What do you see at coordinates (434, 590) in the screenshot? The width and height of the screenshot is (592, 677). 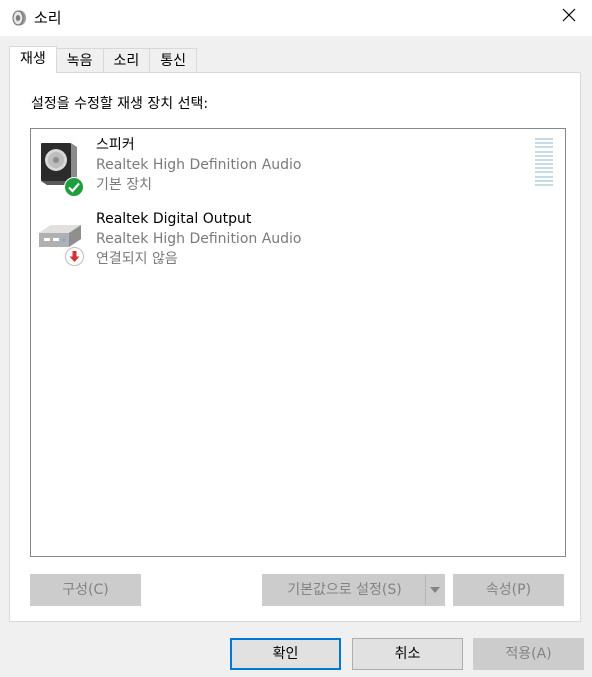 I see `chevron-down-icon` at bounding box center [434, 590].